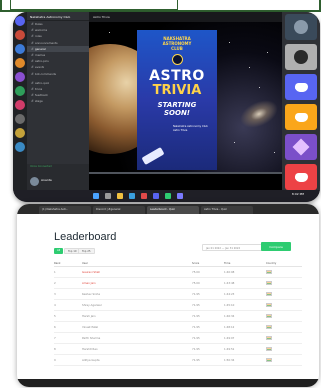 Image resolution: width=321 pixels, height=388 pixels. What do you see at coordinates (91, 338) in the screenshot?
I see `cell-user: Parth Sharma` at bounding box center [91, 338].